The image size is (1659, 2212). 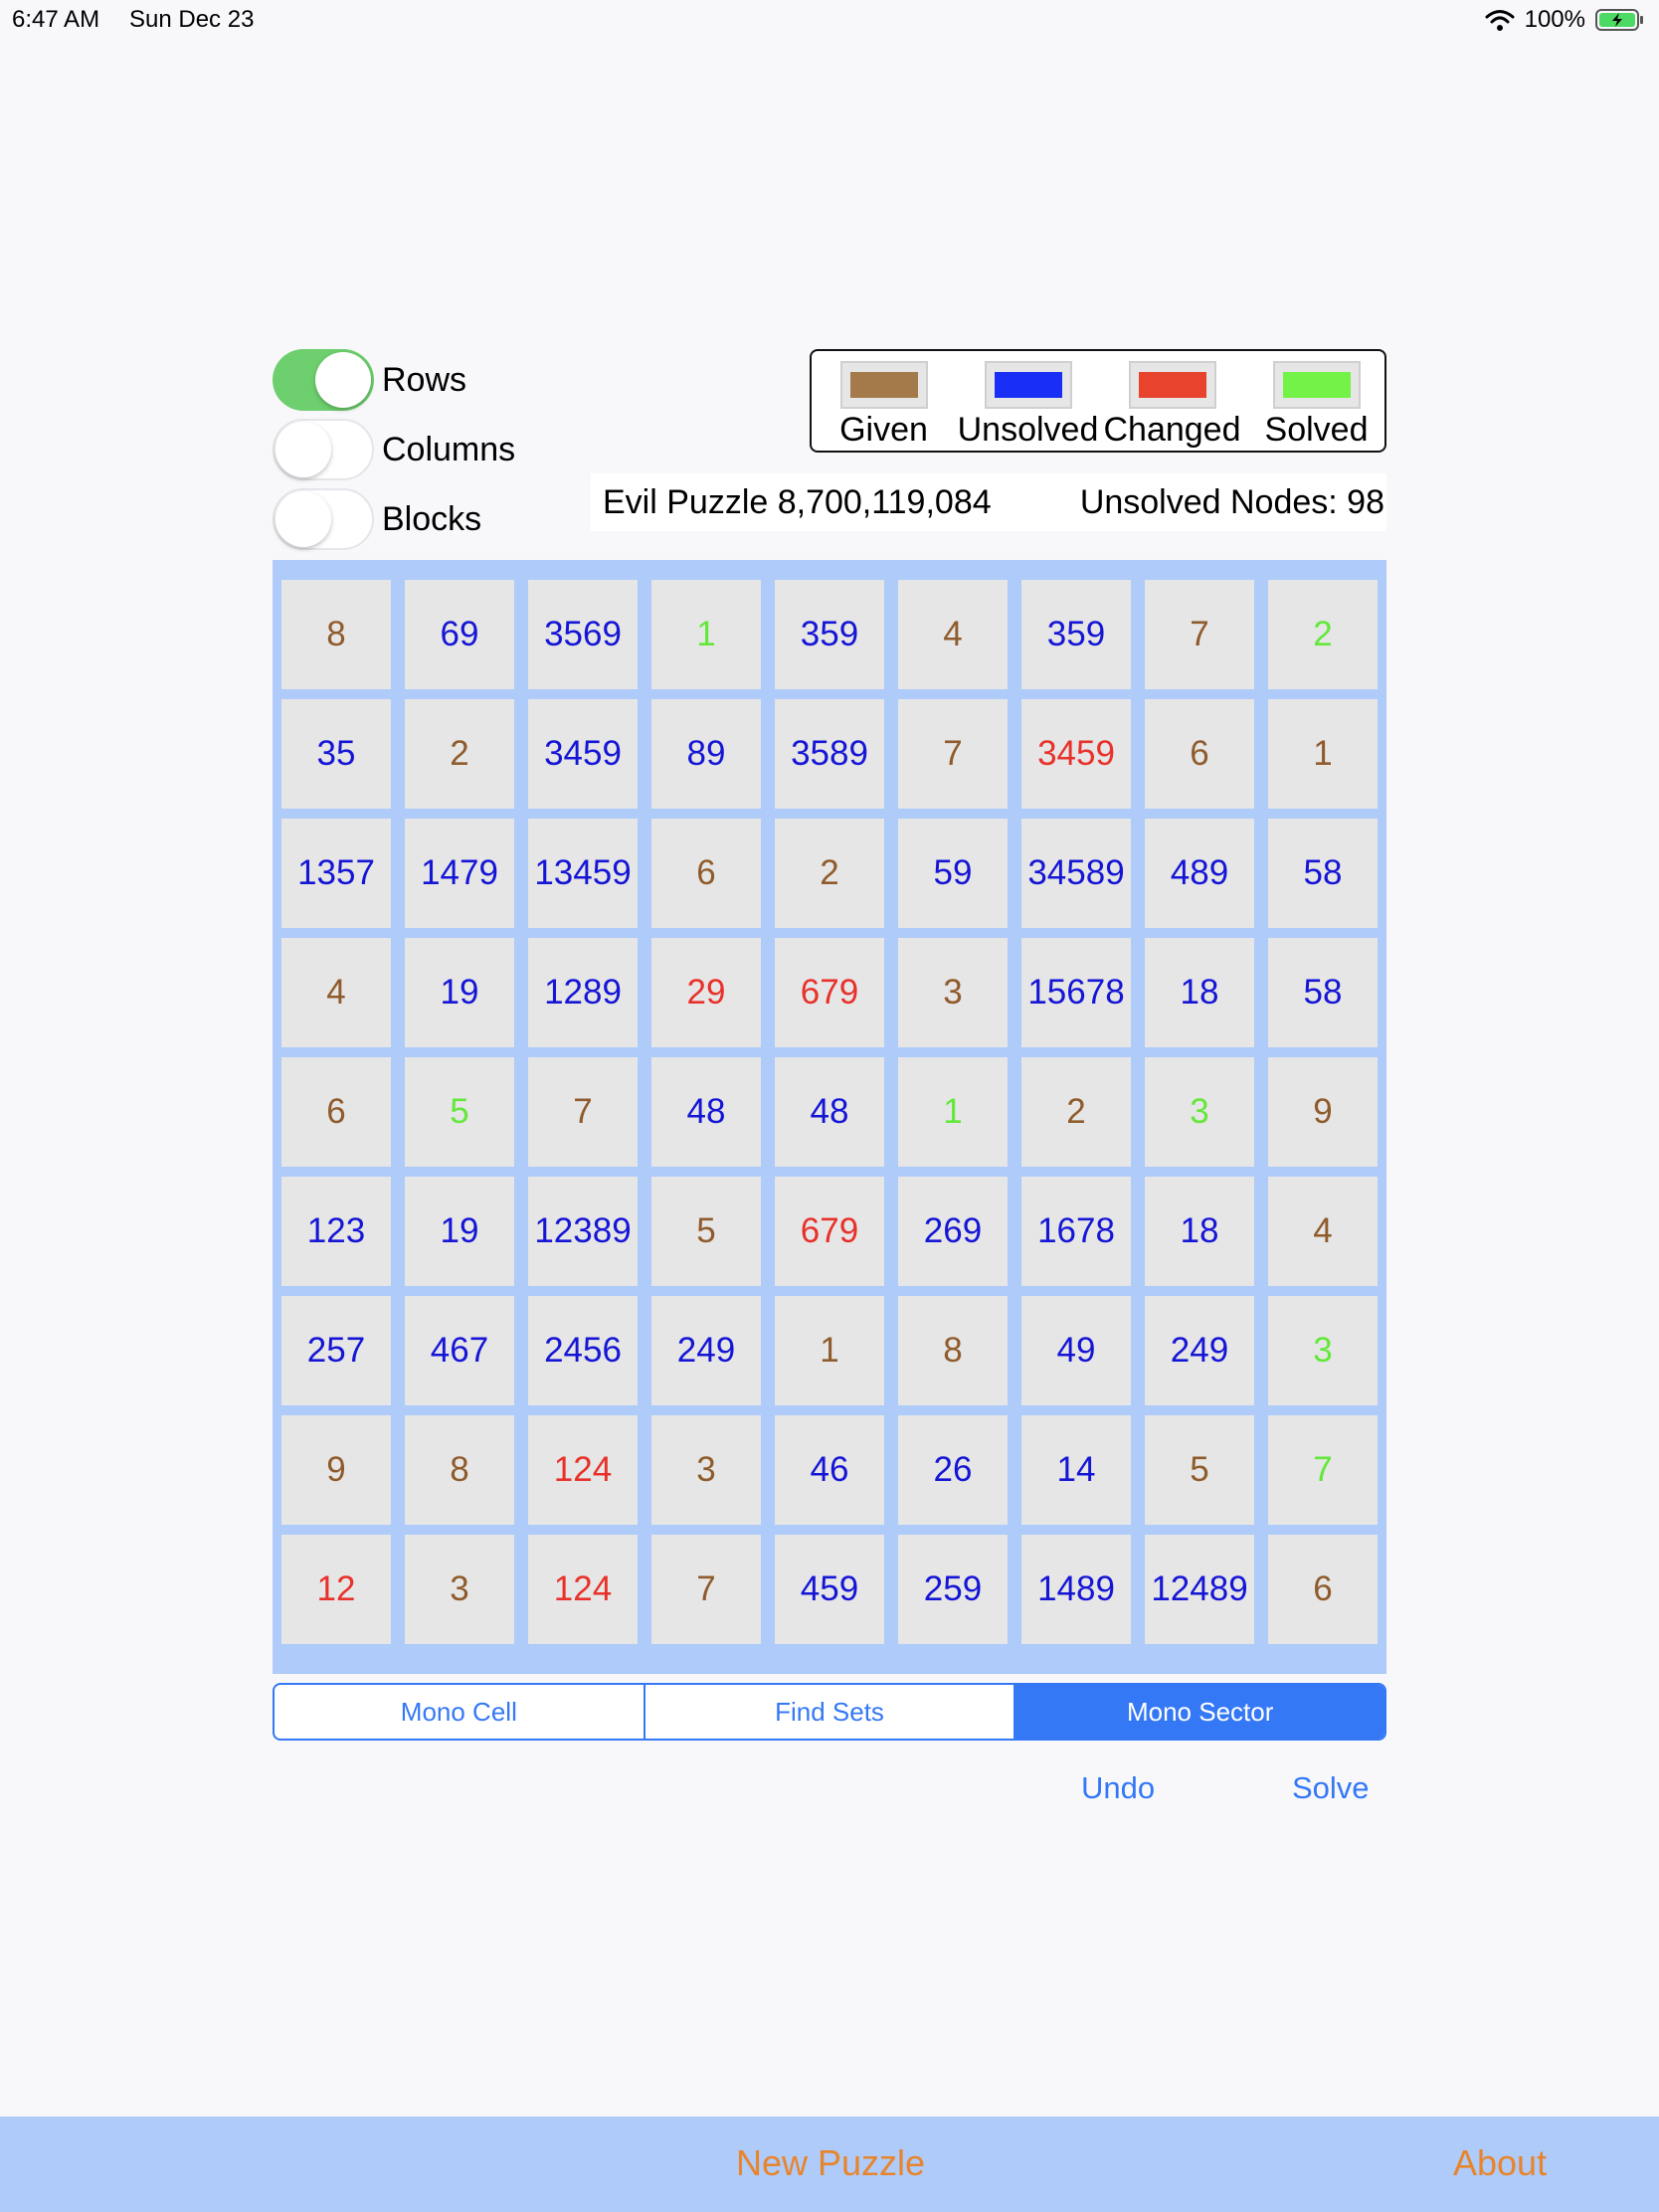 I want to click on columns-switch, so click(x=323, y=449).